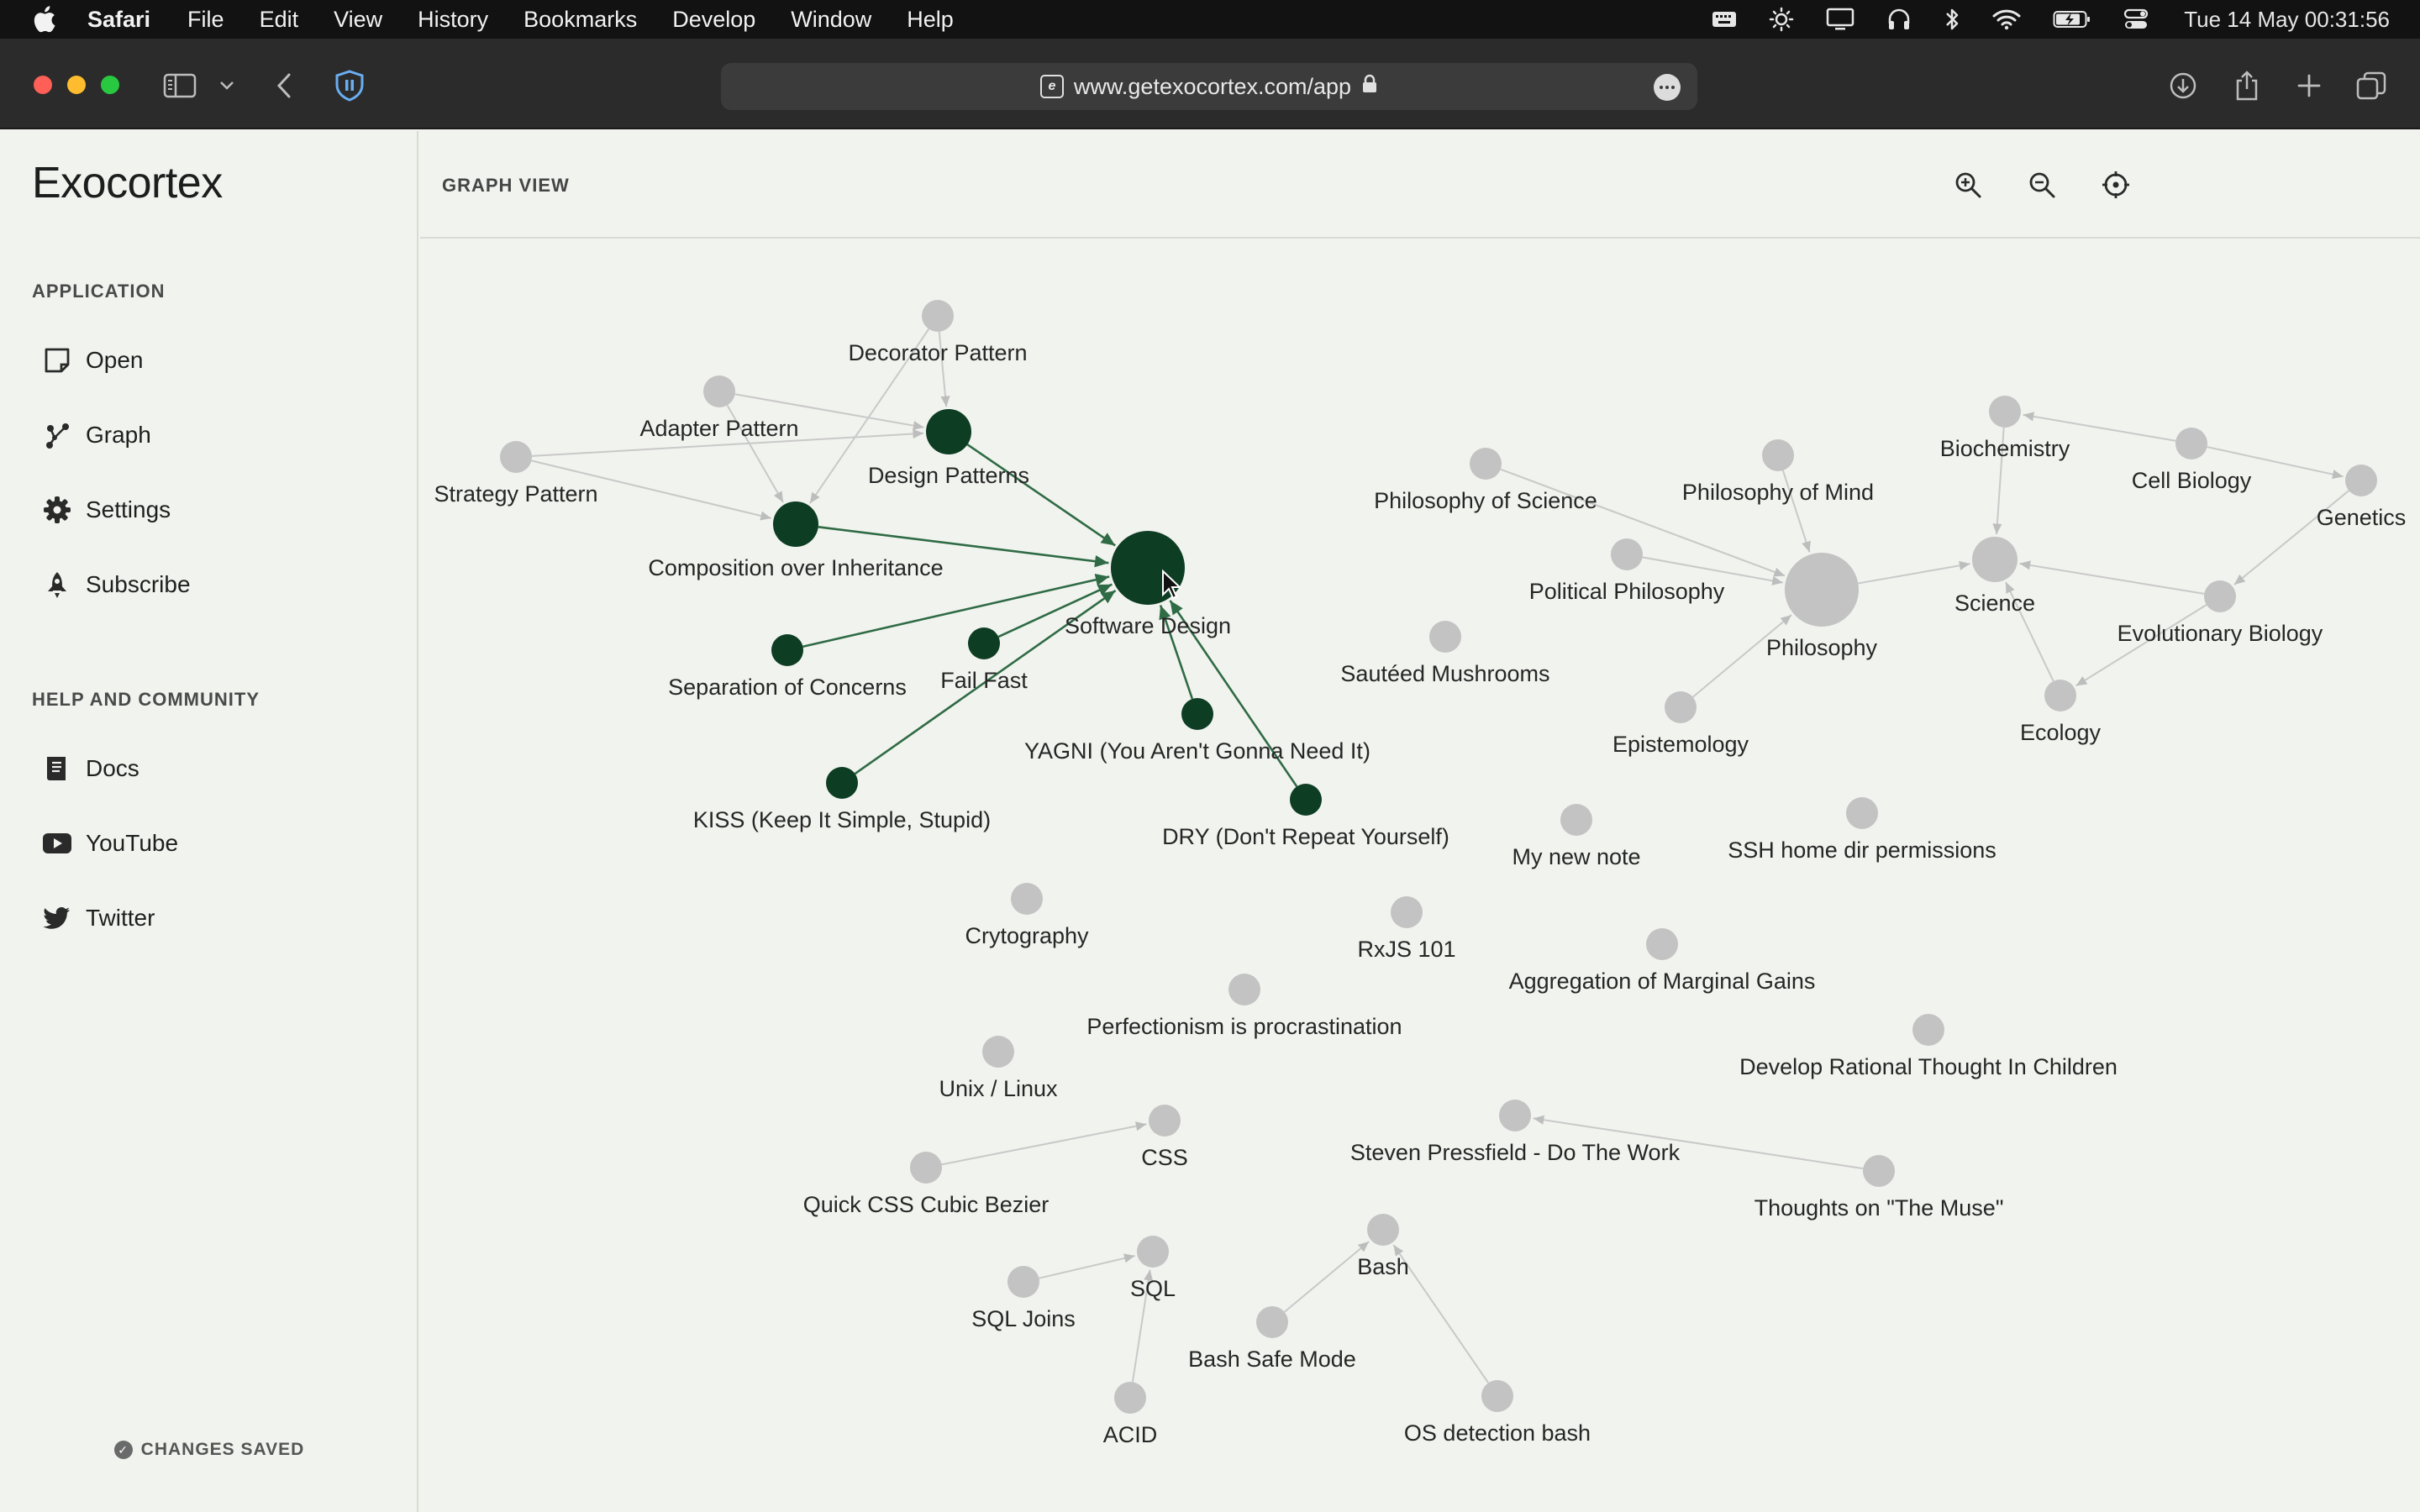  What do you see at coordinates (713, 20) in the screenshot?
I see `menu-develop: Develop` at bounding box center [713, 20].